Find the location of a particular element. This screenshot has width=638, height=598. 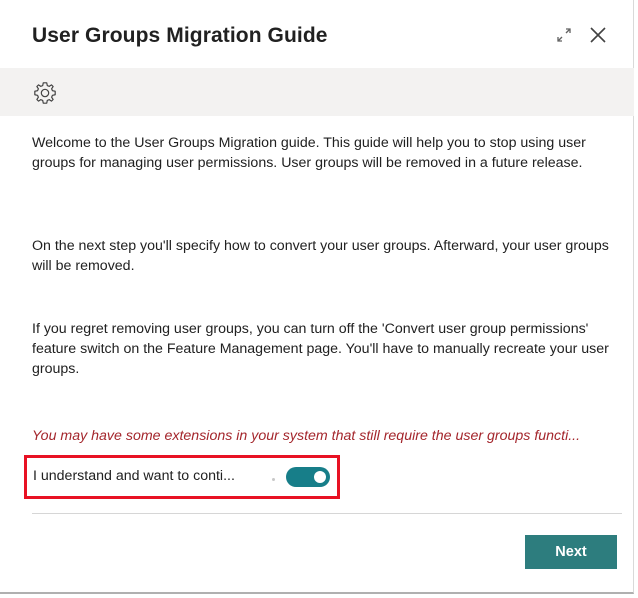

toggle-knob is located at coordinates (320, 477).